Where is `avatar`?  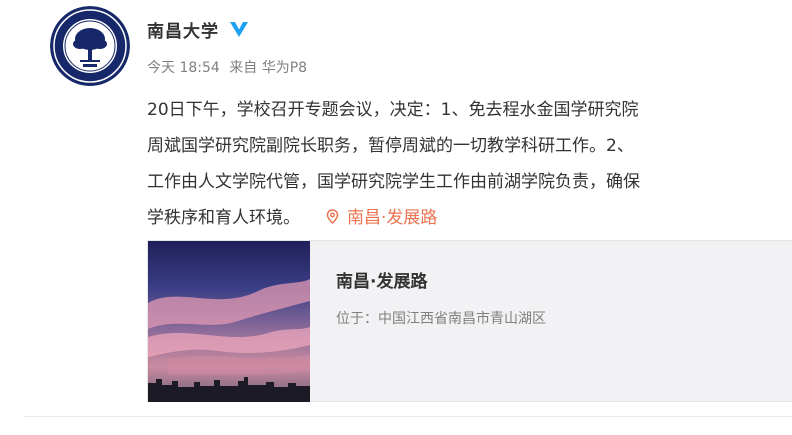 avatar is located at coordinates (90, 46).